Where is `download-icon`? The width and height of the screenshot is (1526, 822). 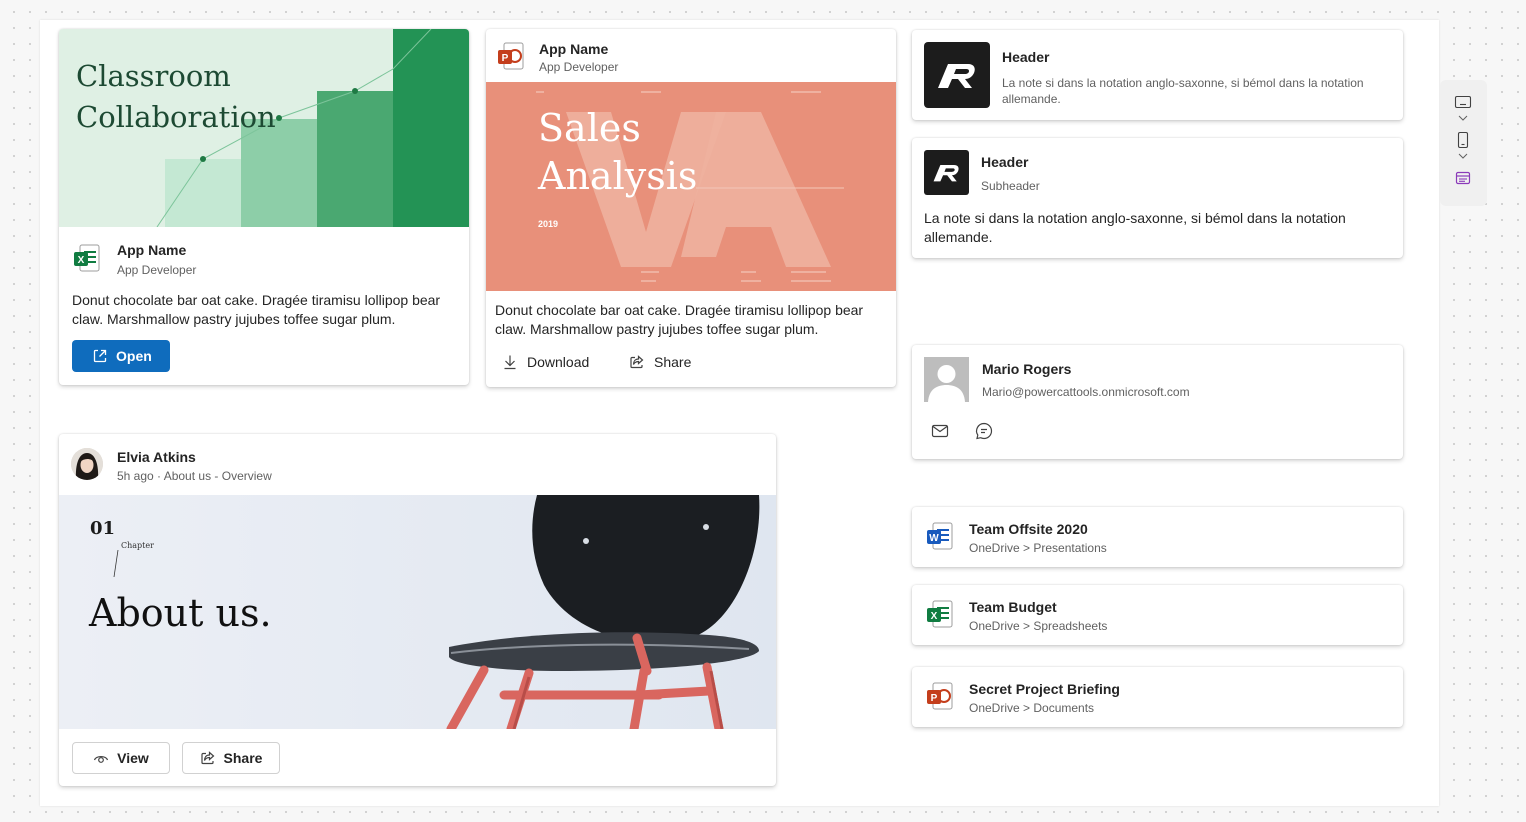
download-icon is located at coordinates (510, 362).